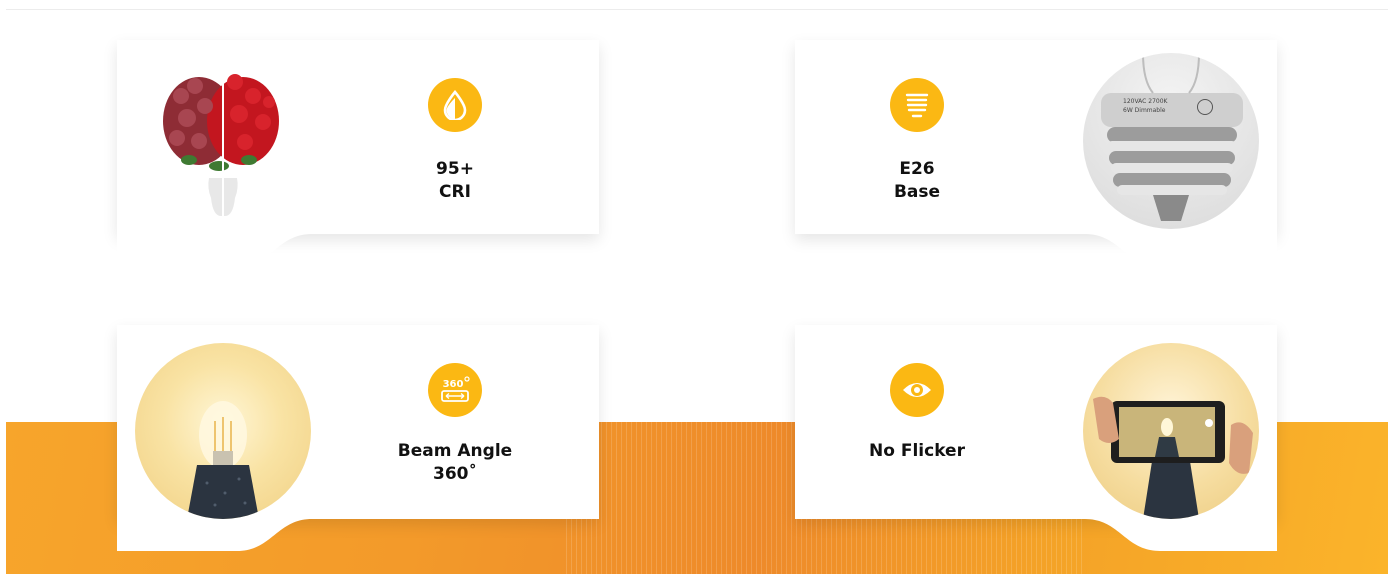  Describe the element at coordinates (455, 474) in the screenshot. I see `feature-subtitle: 360˚` at that location.